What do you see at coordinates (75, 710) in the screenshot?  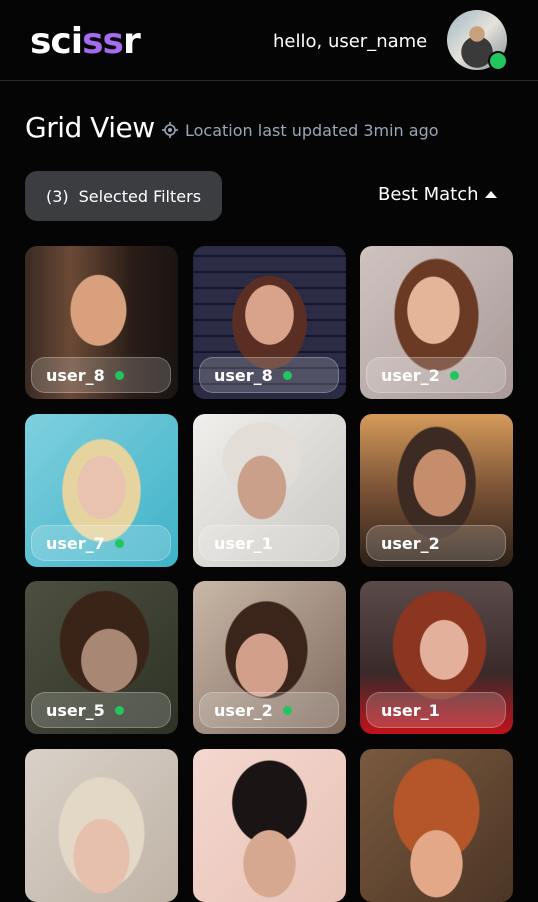 I see `profile-name: user_5` at bounding box center [75, 710].